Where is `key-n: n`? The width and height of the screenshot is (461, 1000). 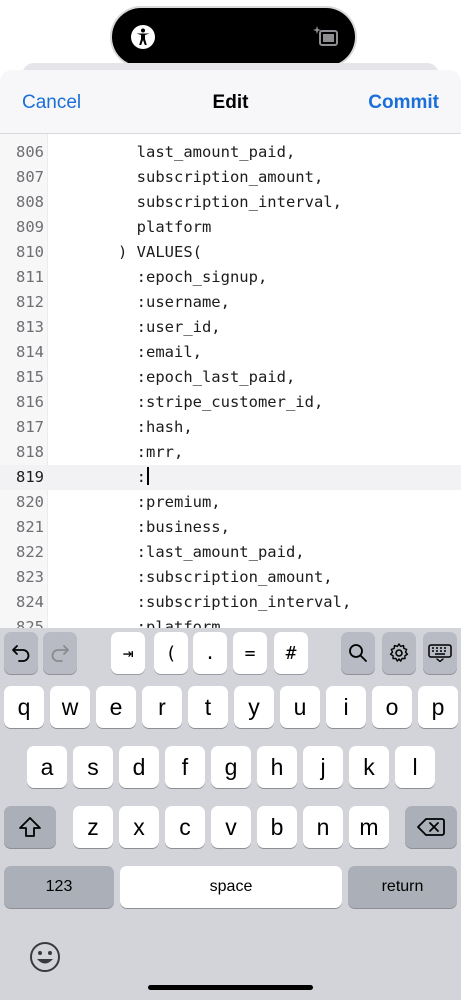 key-n: n is located at coordinates (323, 827).